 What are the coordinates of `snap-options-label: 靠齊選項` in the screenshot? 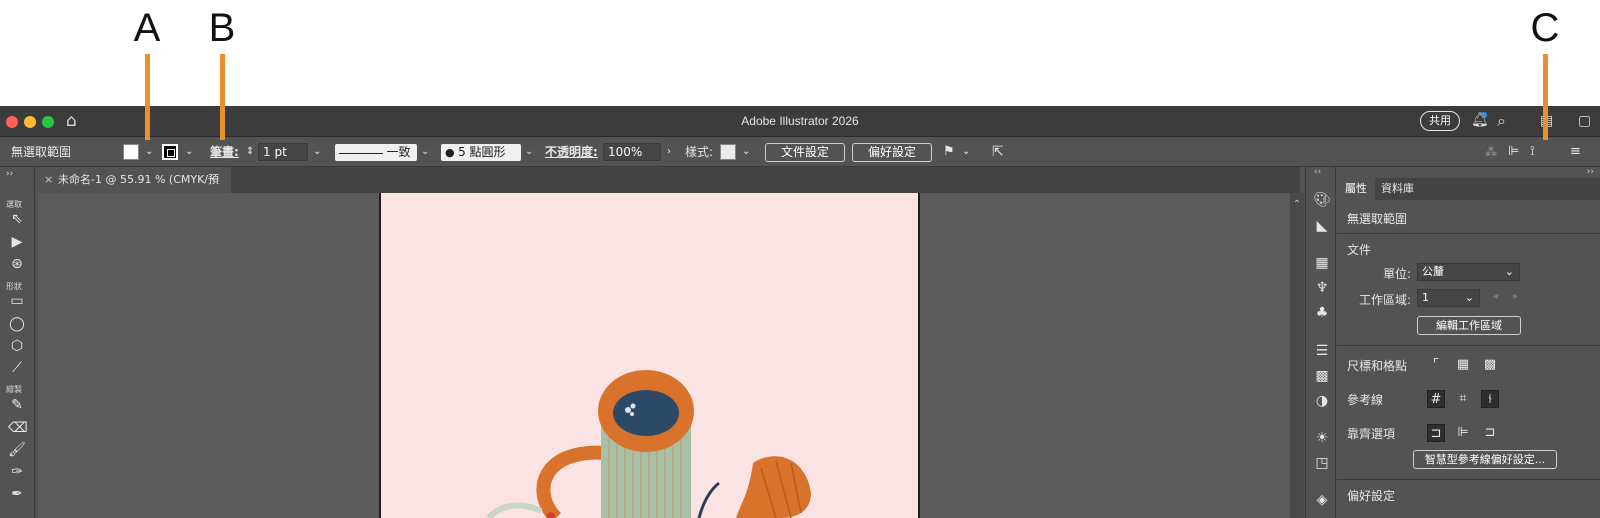 It's located at (1371, 434).